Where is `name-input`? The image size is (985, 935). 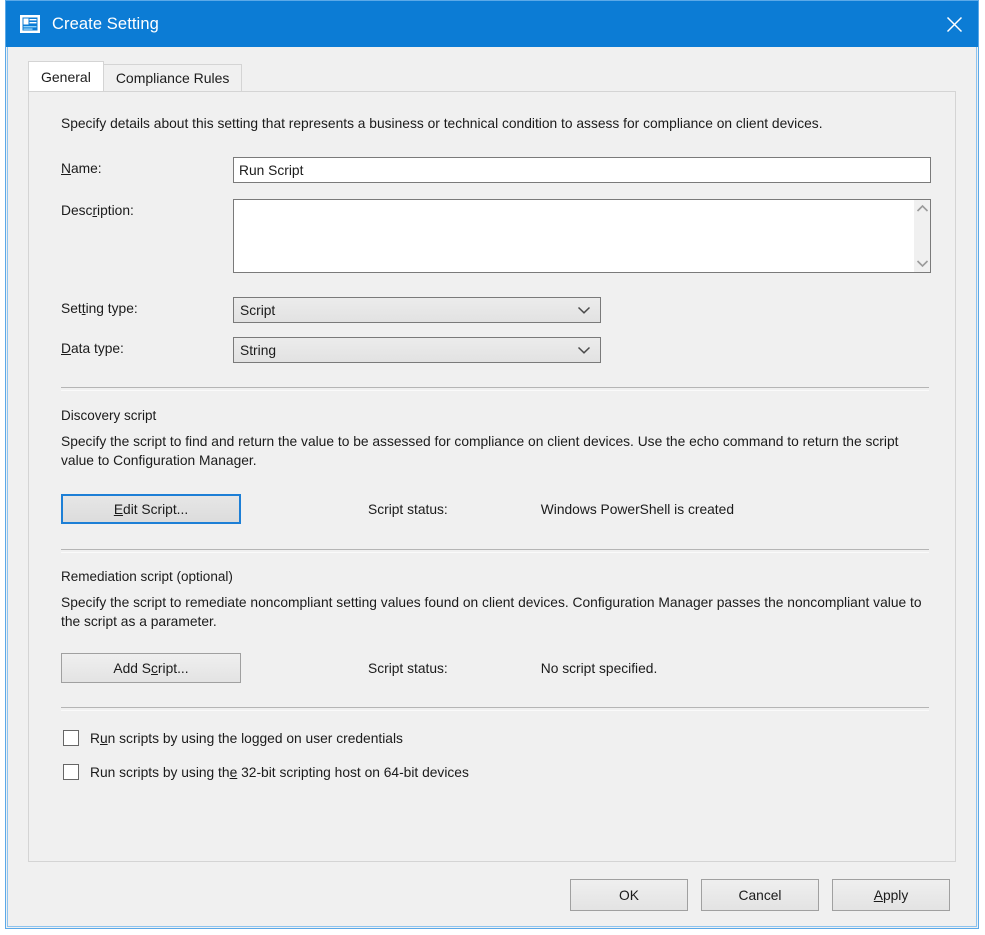 name-input is located at coordinates (582, 170).